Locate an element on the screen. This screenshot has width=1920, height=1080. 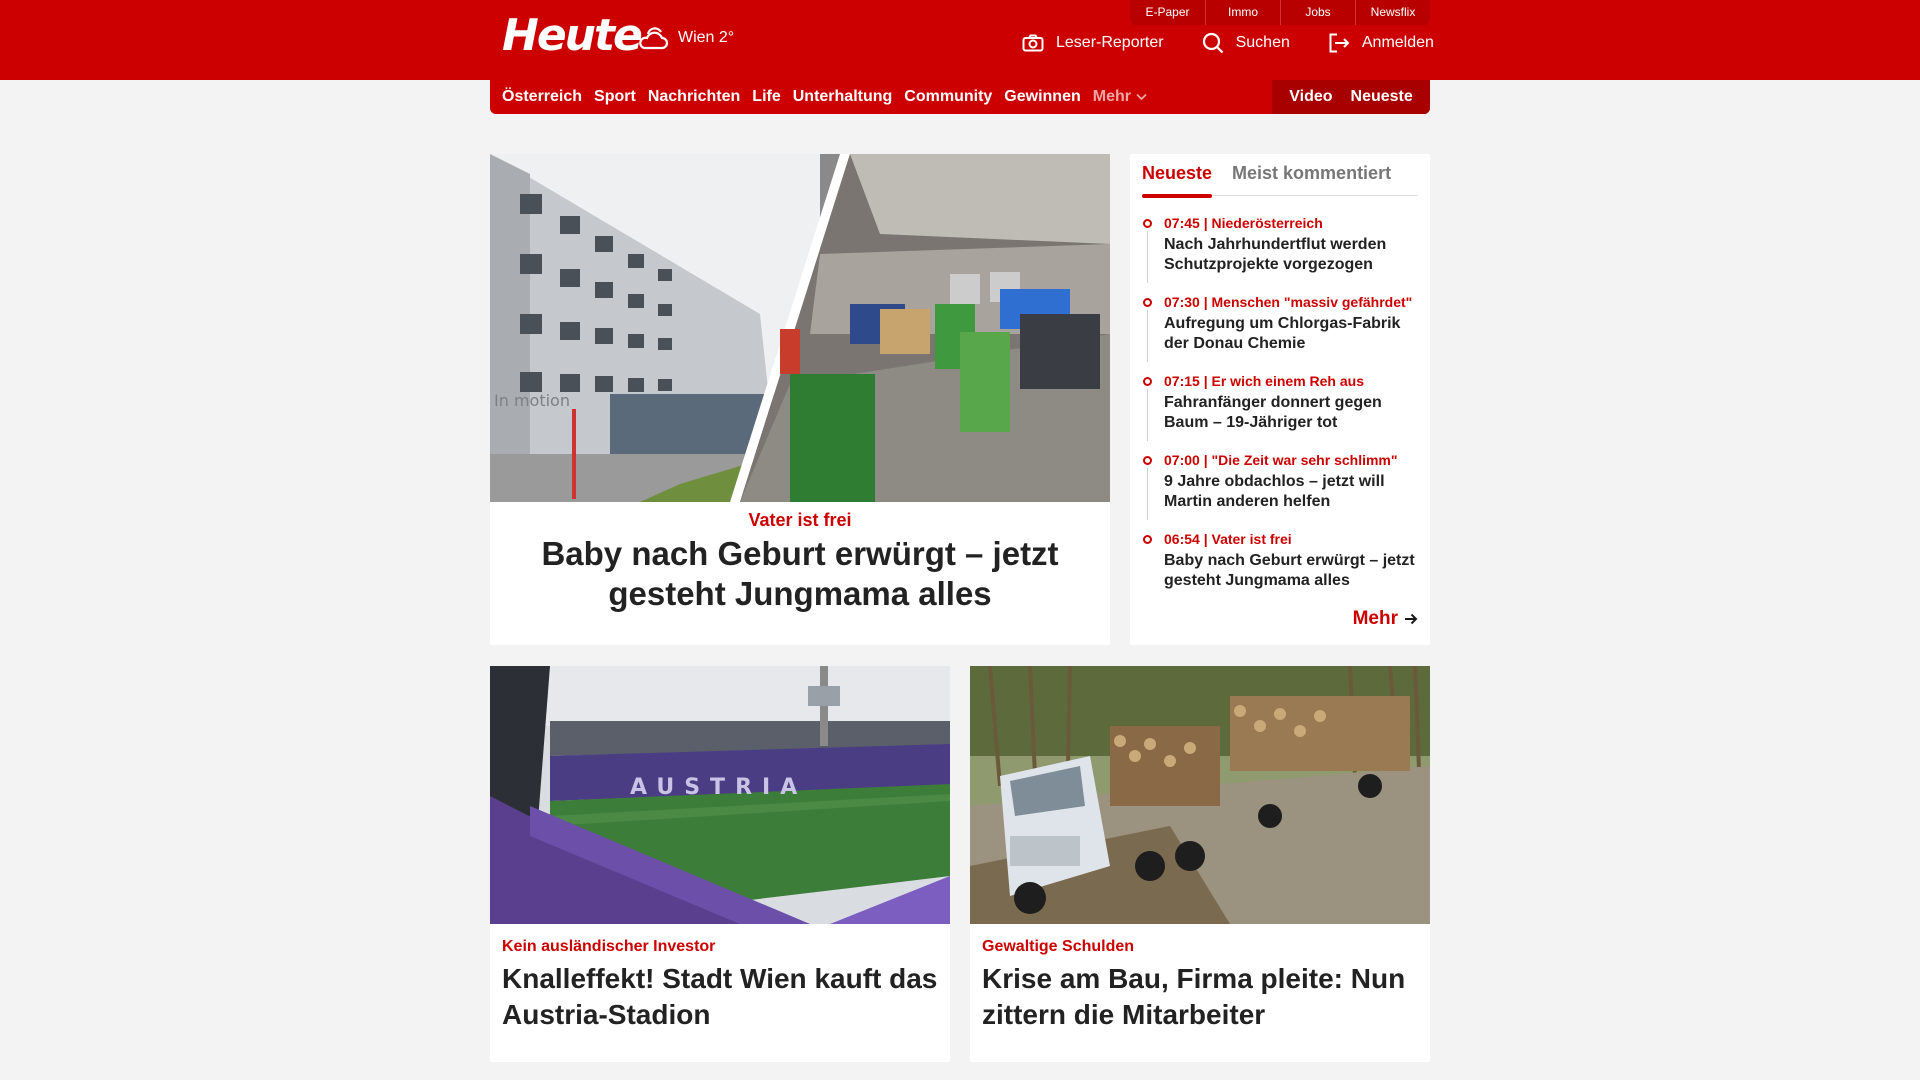
card-kicker: Gewaltige Schulden is located at coordinates (1058, 946).